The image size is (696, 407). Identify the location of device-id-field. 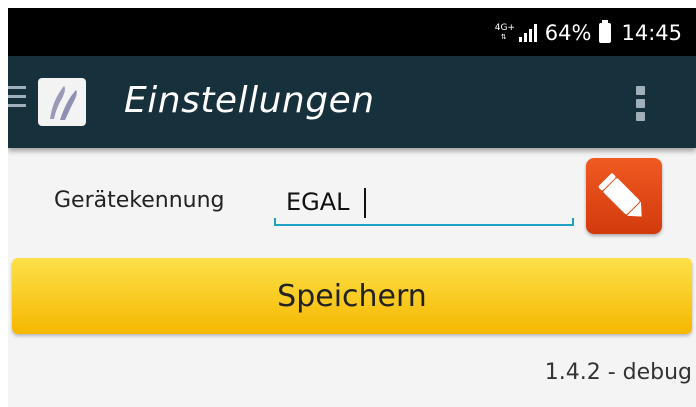
(428, 205).